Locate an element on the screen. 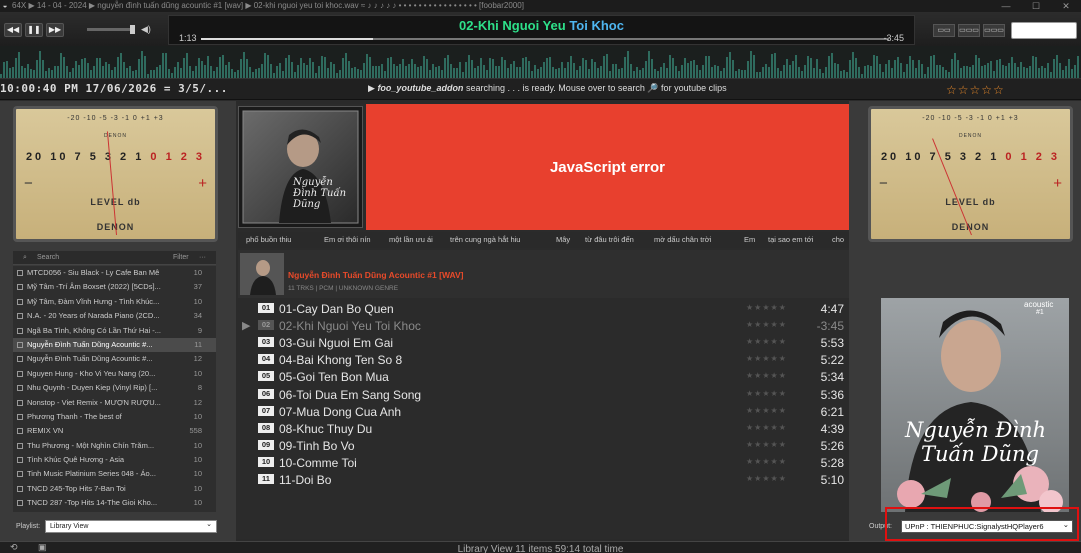 The height and width of the screenshot is (553, 1081). library-item: Tình Khúc Quê Hương - Asia 10 is located at coordinates (114, 460).